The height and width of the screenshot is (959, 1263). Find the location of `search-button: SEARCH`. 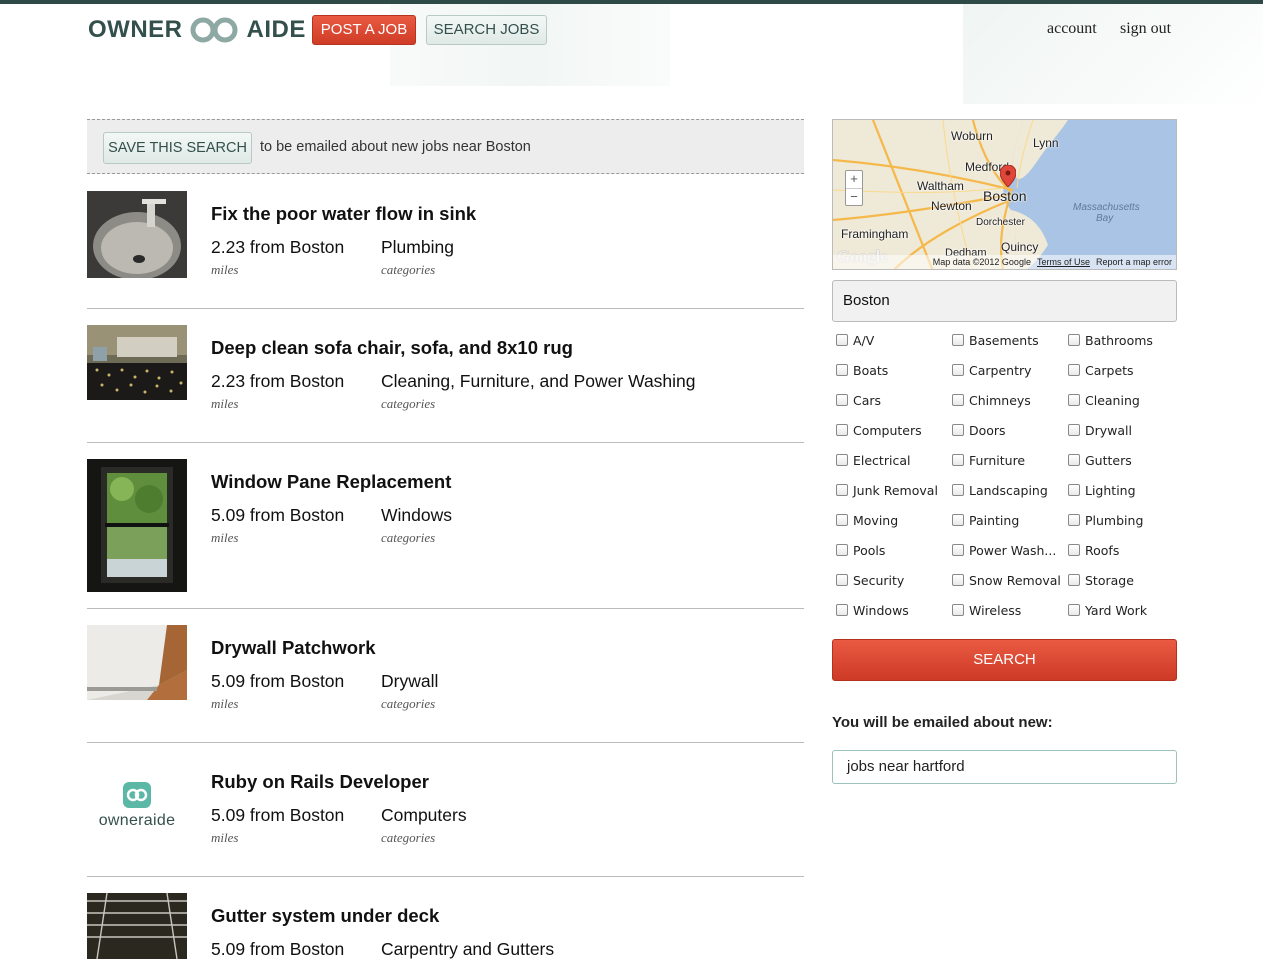

search-button: SEARCH is located at coordinates (1004, 660).